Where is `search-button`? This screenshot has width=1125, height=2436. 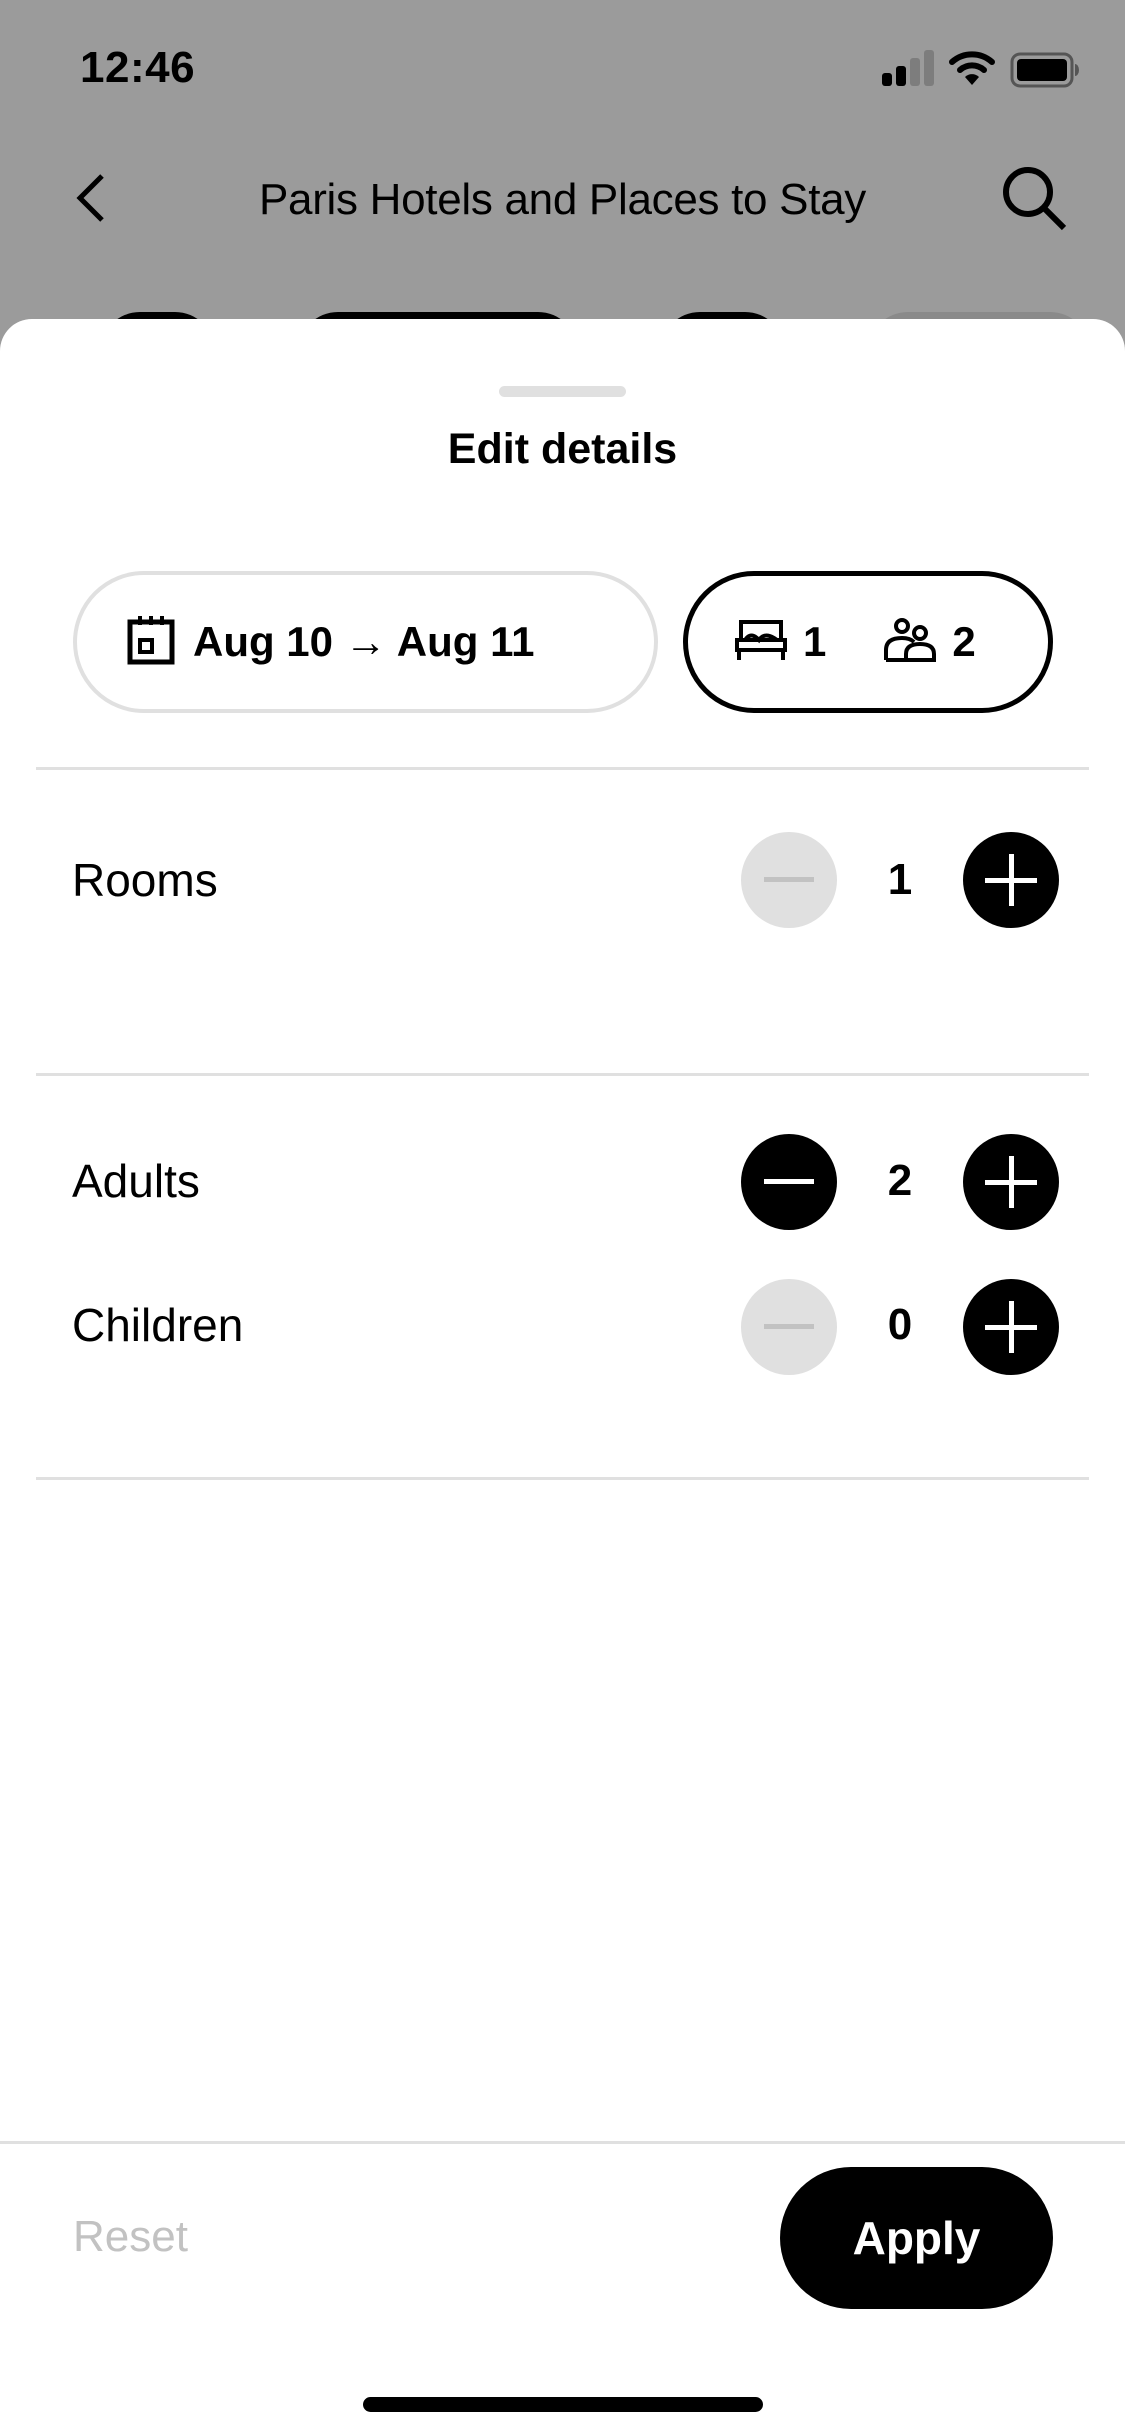 search-button is located at coordinates (1034, 200).